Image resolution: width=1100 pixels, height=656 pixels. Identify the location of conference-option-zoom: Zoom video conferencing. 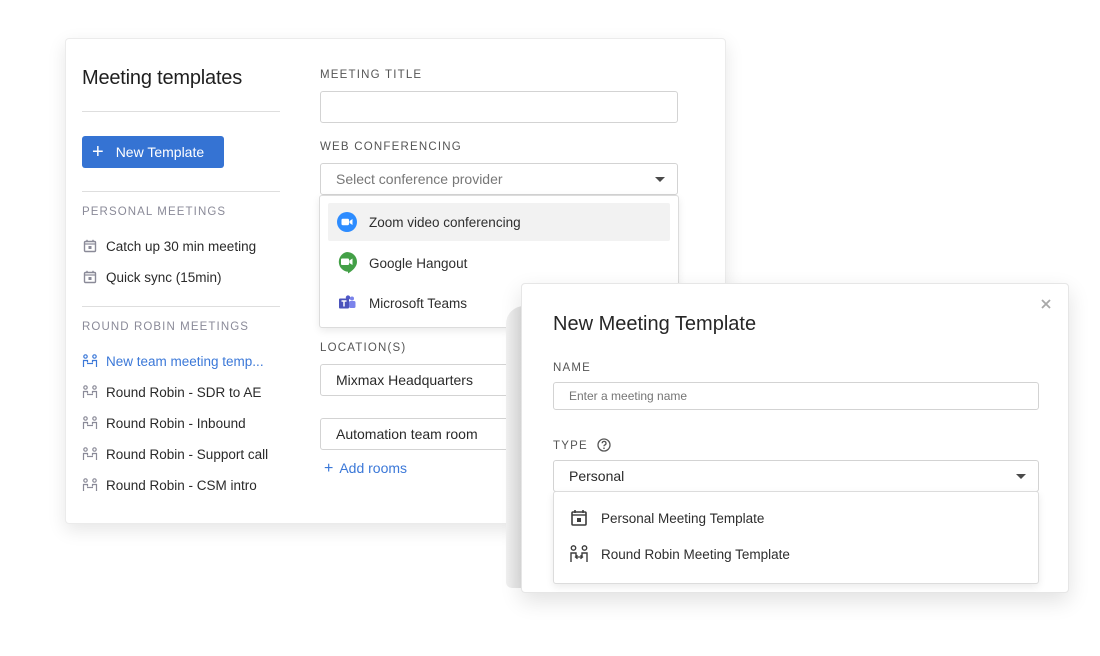
(499, 222).